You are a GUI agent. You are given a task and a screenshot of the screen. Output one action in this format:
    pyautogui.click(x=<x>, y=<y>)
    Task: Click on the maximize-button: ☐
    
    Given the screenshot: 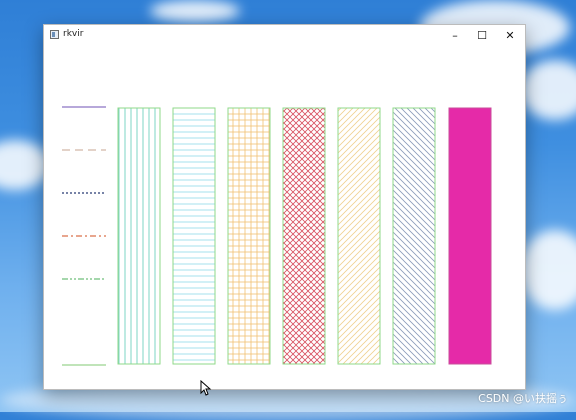 What is the action you would take?
    pyautogui.click(x=482, y=35)
    